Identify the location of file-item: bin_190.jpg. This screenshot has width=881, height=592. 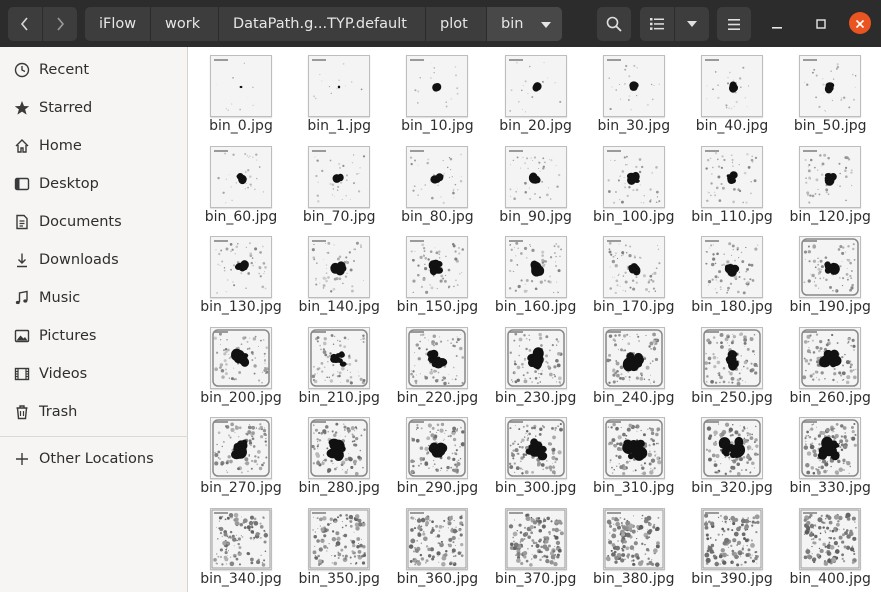
(830, 275).